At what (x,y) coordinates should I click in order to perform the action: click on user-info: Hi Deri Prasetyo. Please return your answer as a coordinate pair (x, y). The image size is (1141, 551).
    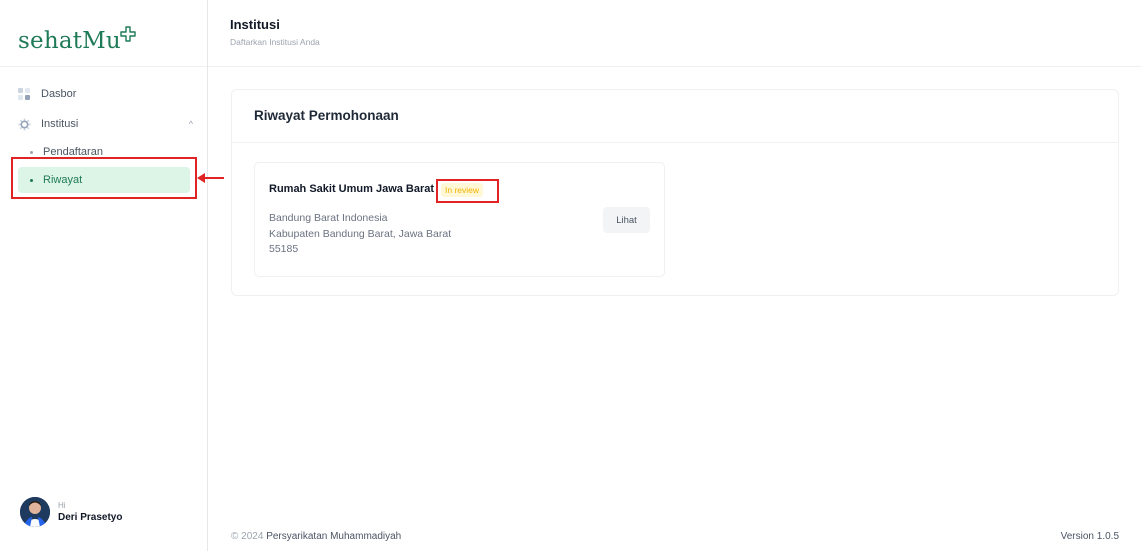
    Looking at the image, I should click on (90, 512).